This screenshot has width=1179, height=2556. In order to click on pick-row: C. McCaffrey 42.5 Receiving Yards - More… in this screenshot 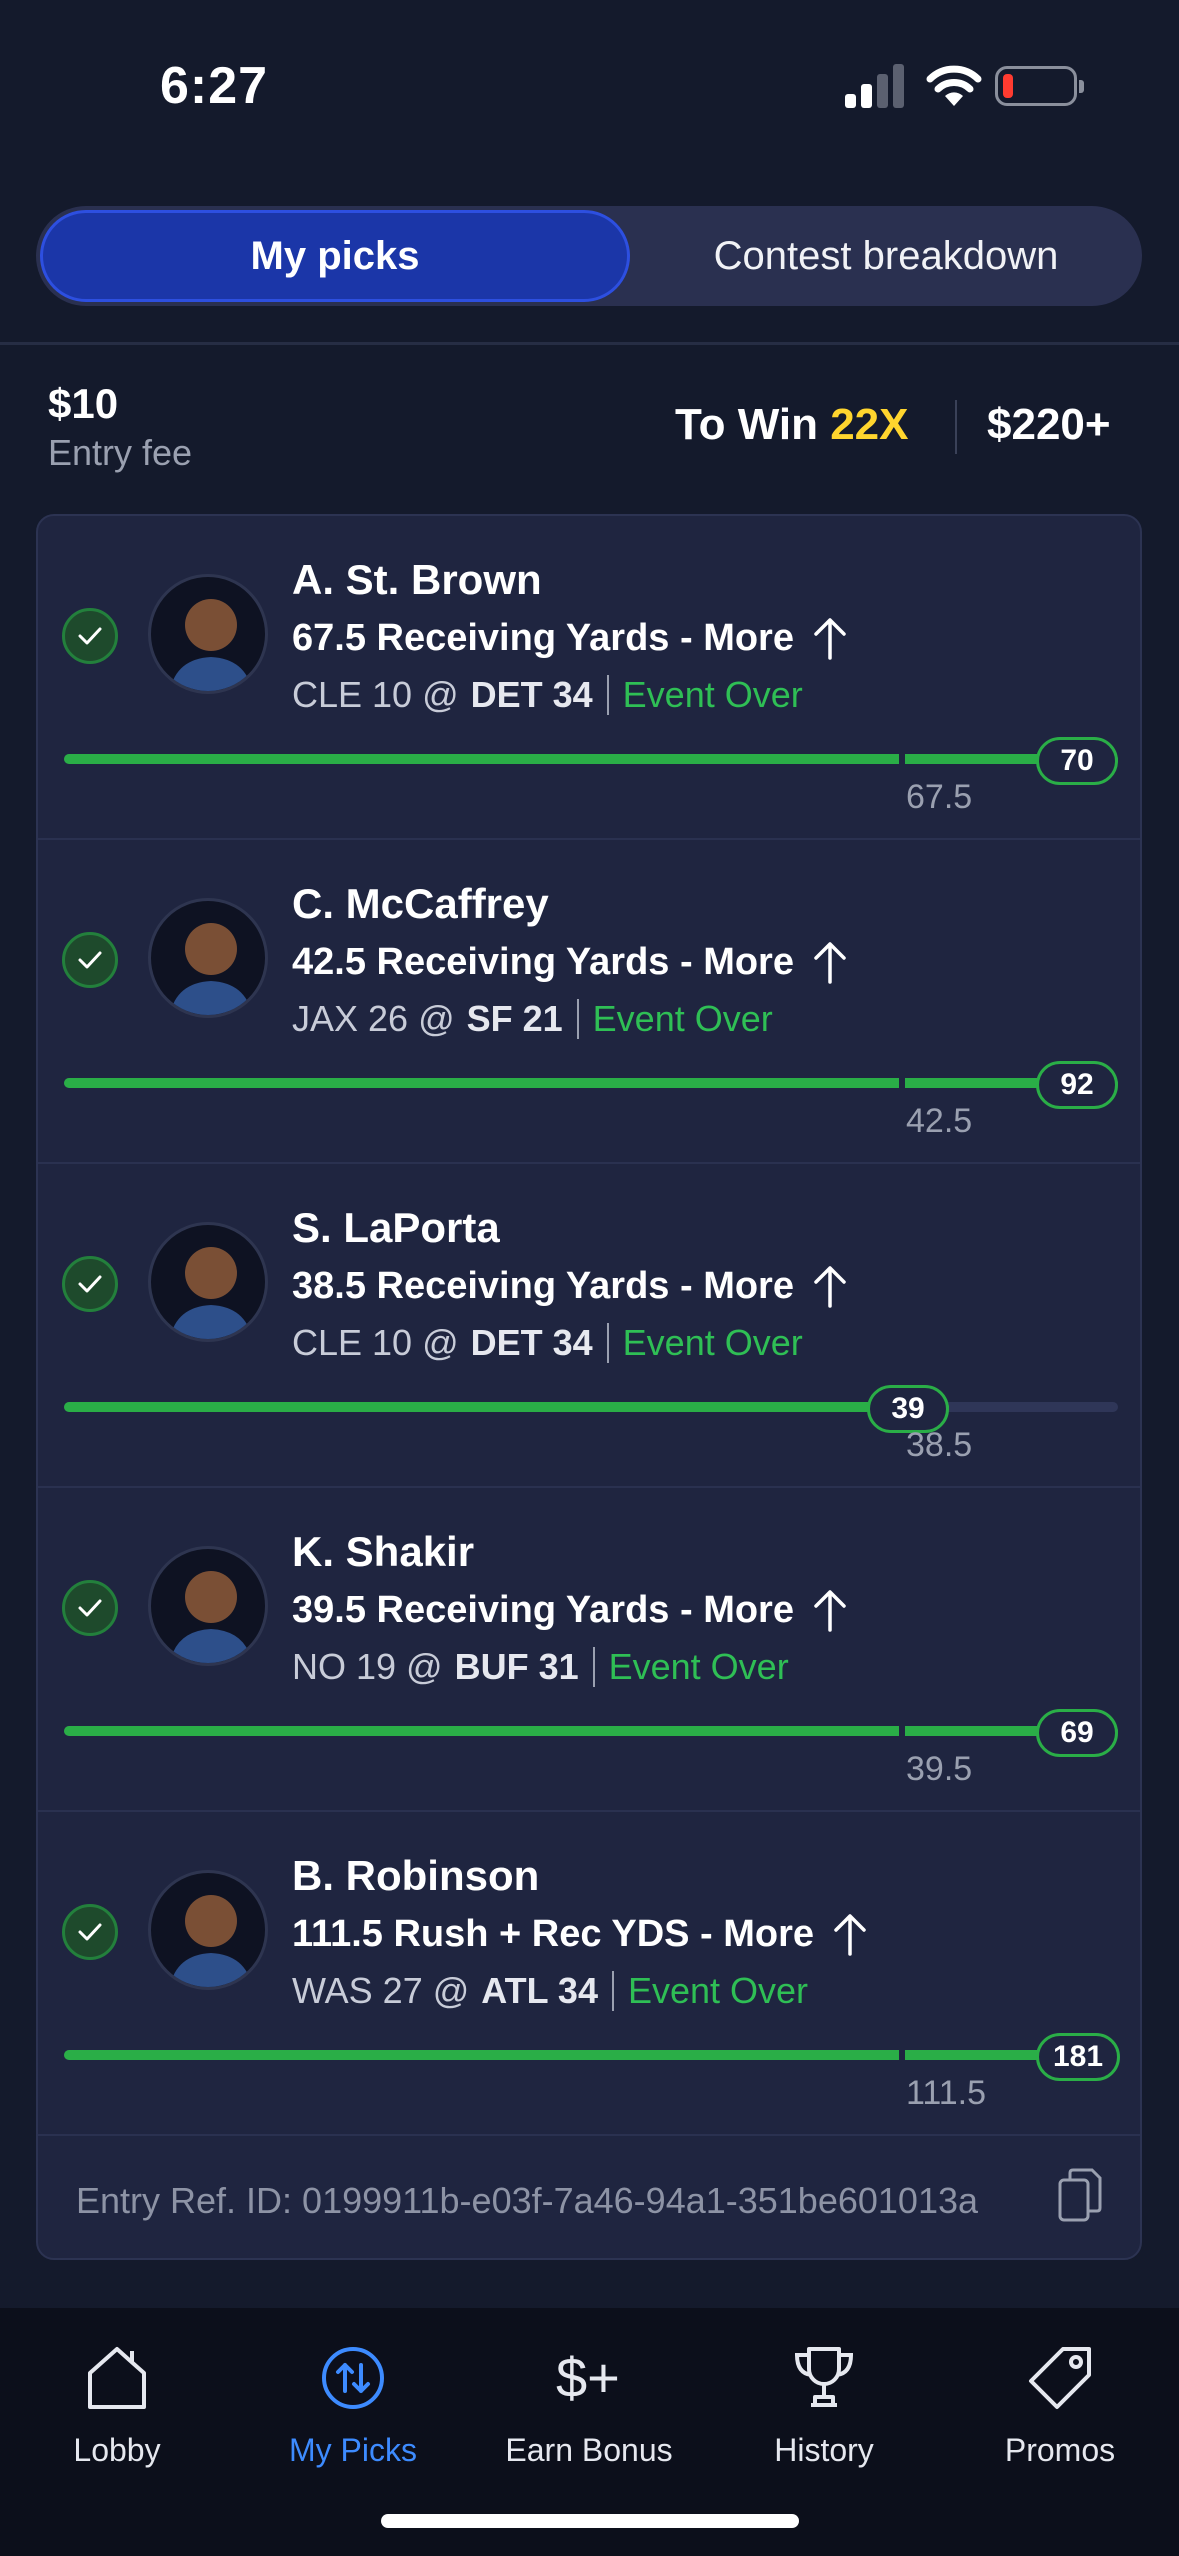, I will do `click(589, 1002)`.